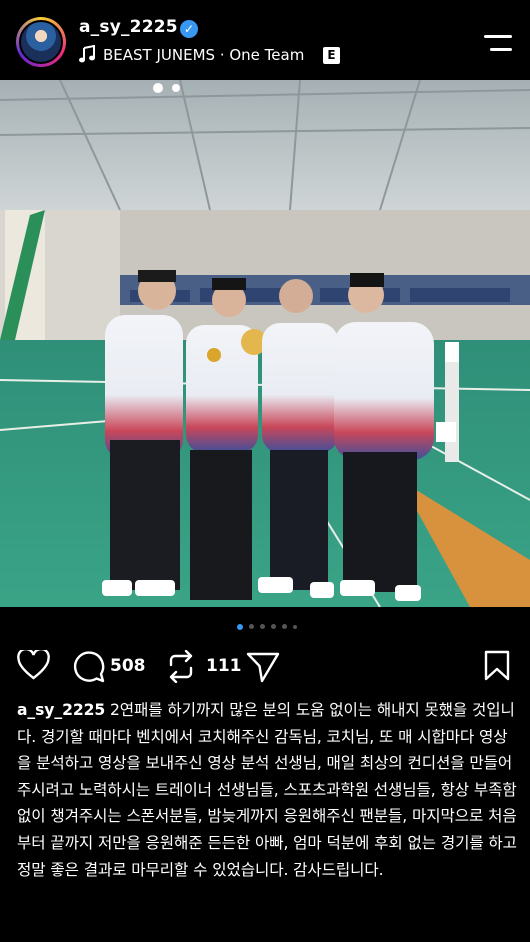  Describe the element at coordinates (128, 666) in the screenshot. I see `comment-count: 508` at that location.